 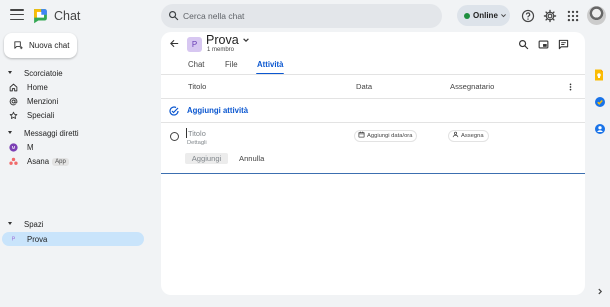 What do you see at coordinates (472, 86) in the screenshot?
I see `column-assignee-header: Assegnatario` at bounding box center [472, 86].